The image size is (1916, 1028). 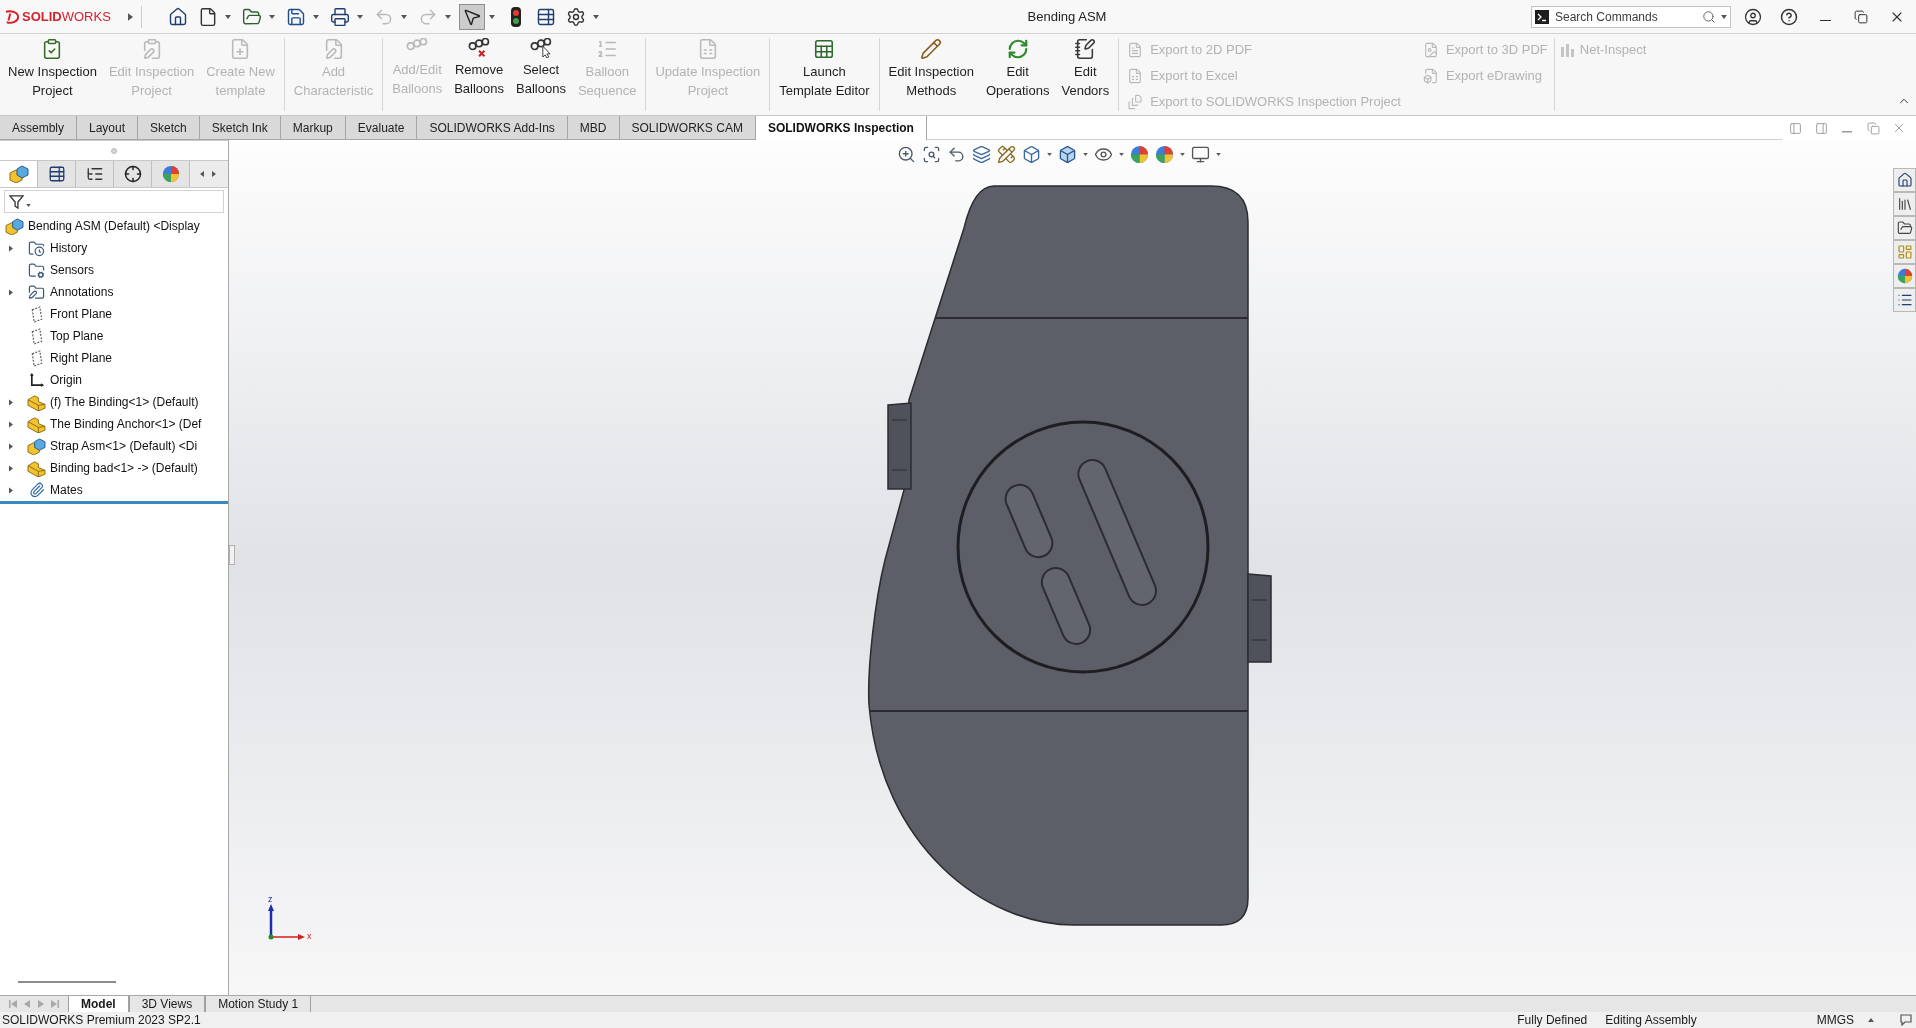 What do you see at coordinates (981, 154) in the screenshot?
I see `layers-icon` at bounding box center [981, 154].